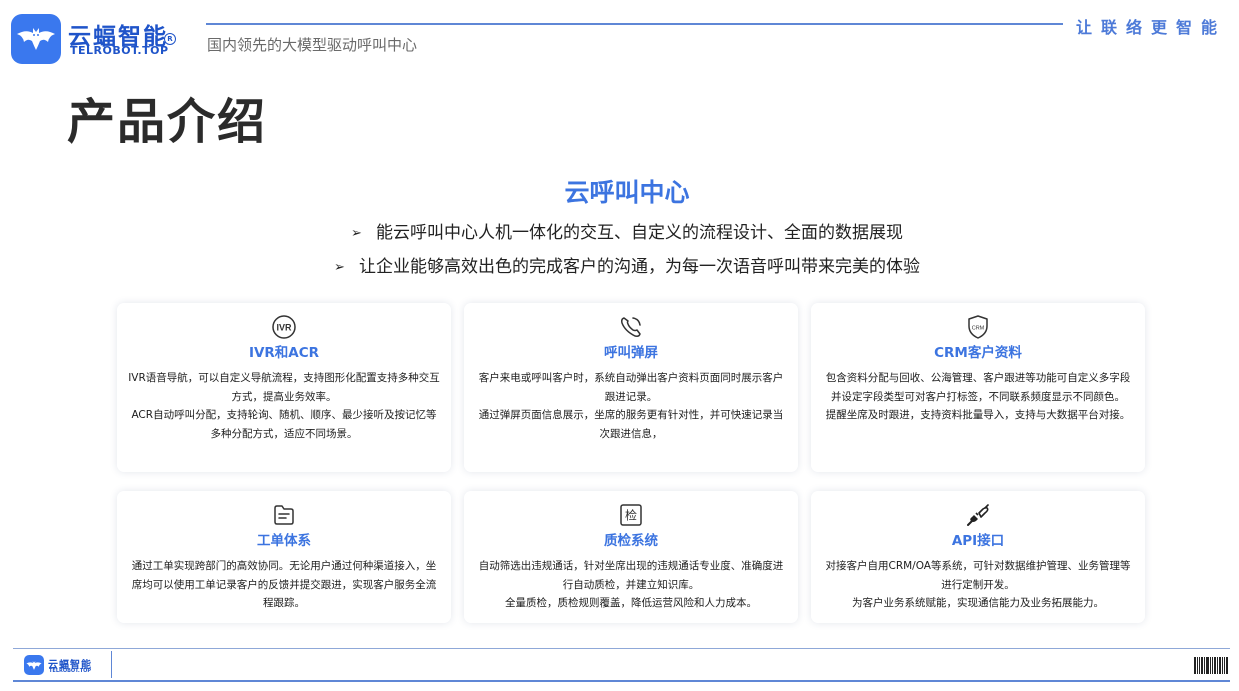 The width and height of the screenshot is (1239, 691). Describe the element at coordinates (70, 671) in the screenshot. I see `footer-brand-domain: TELROBOT.TOP` at that location.